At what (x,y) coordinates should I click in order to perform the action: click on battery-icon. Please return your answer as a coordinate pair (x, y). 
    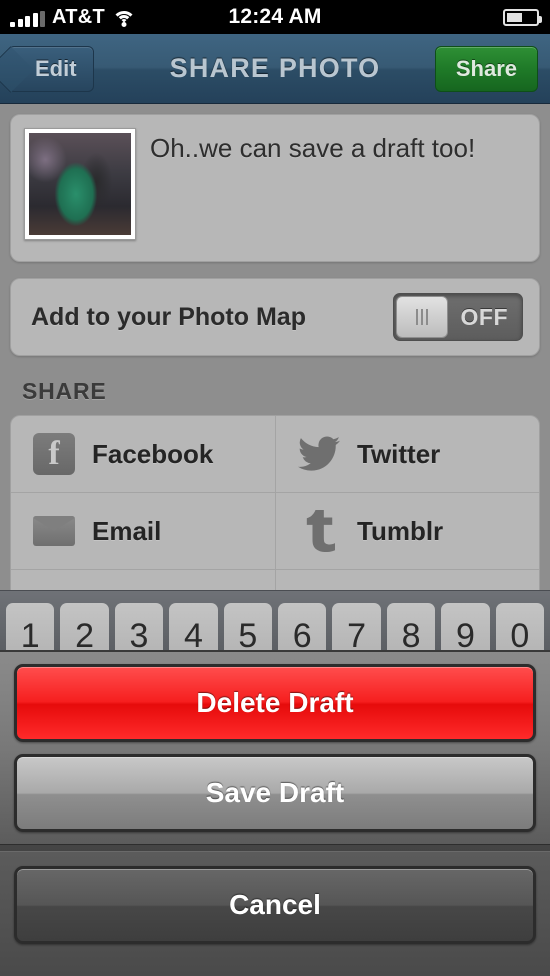
    Looking at the image, I should click on (522, 17).